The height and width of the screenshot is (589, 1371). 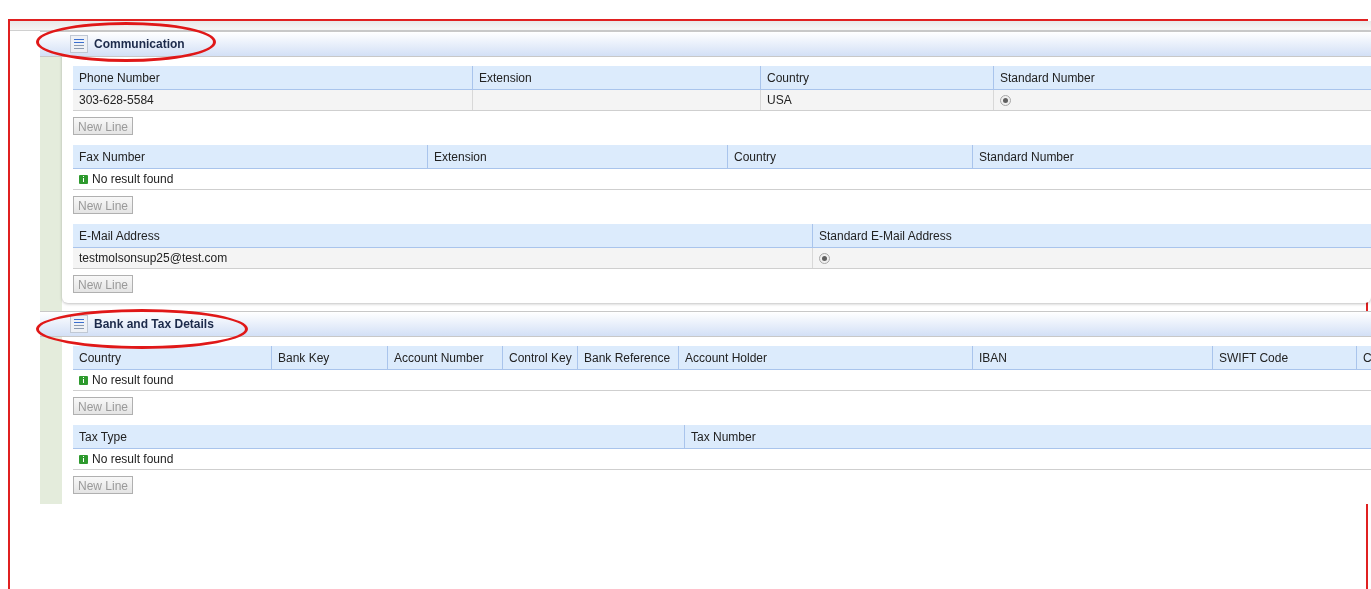 I want to click on column-header: Phone Number, so click(x=272, y=77).